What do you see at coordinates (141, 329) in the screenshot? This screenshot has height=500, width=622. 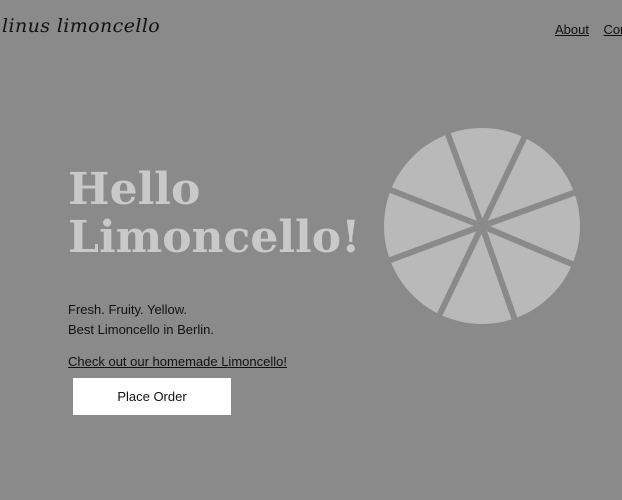 I see `tagline-line2: Best Limoncello in Berlin.` at bounding box center [141, 329].